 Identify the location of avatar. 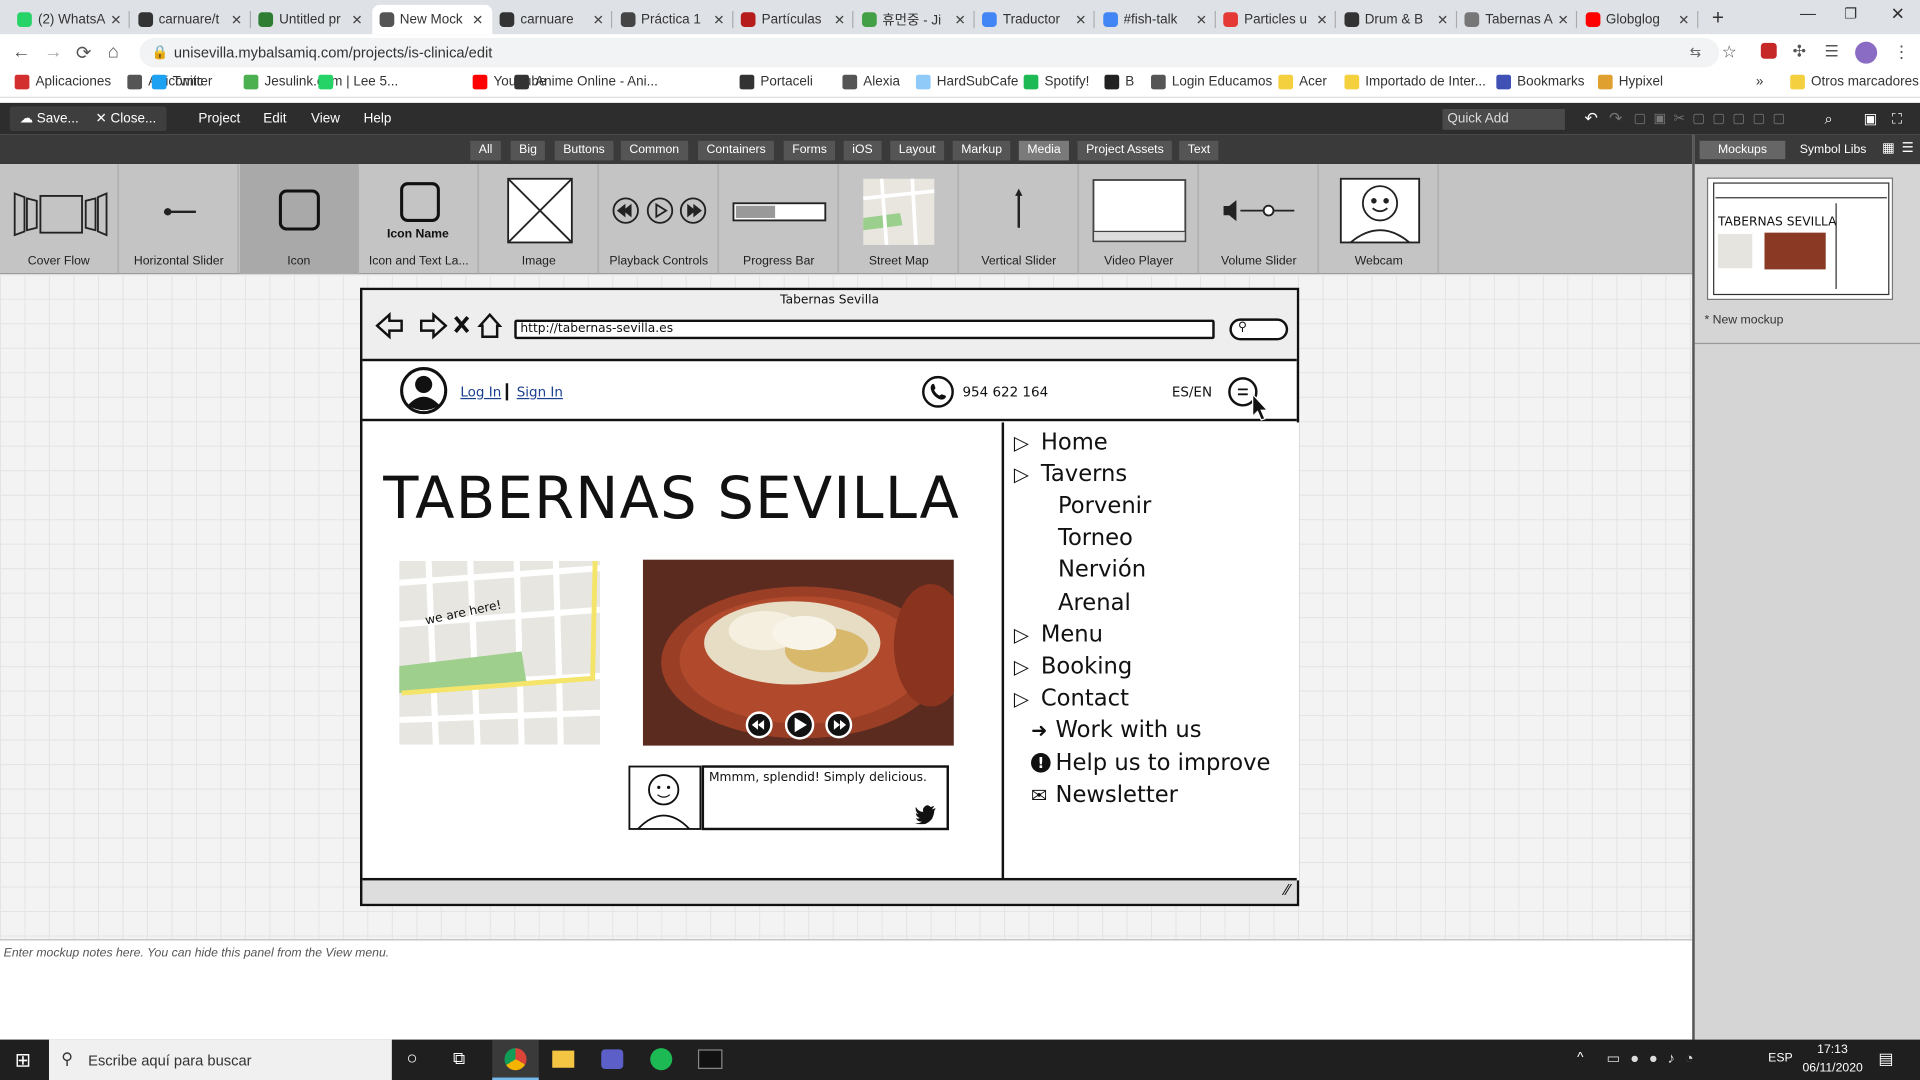
(1866, 52).